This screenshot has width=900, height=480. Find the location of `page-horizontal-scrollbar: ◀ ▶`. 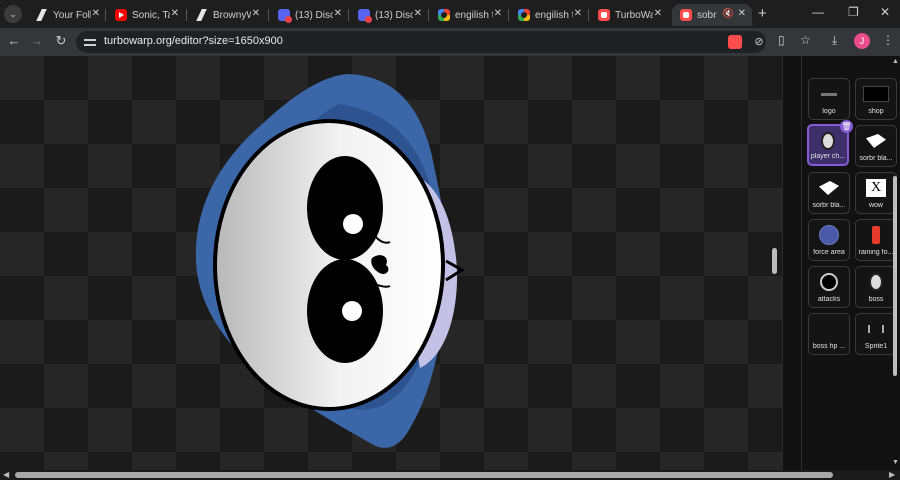

page-horizontal-scrollbar: ◀ ▶ is located at coordinates (450, 475).